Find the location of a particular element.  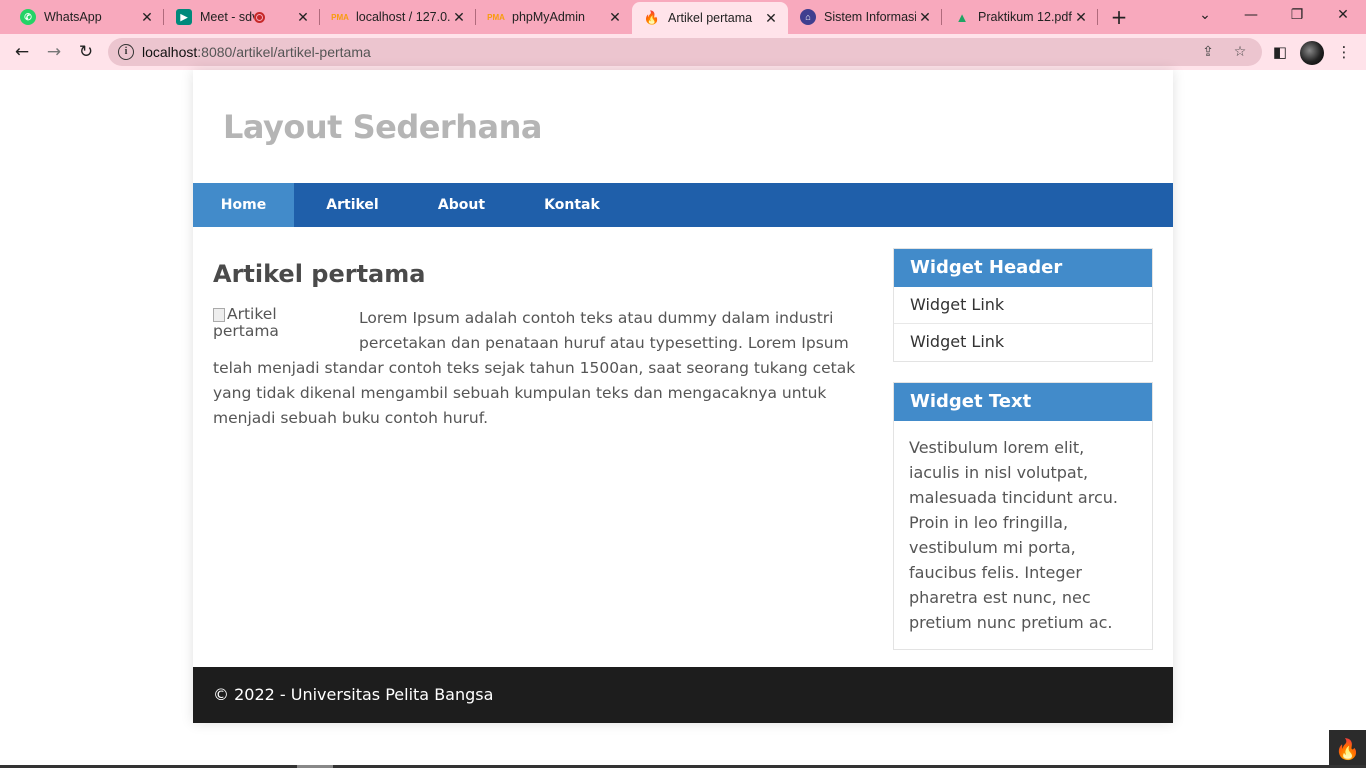

new-tab-button: + is located at coordinates (1119, 17).